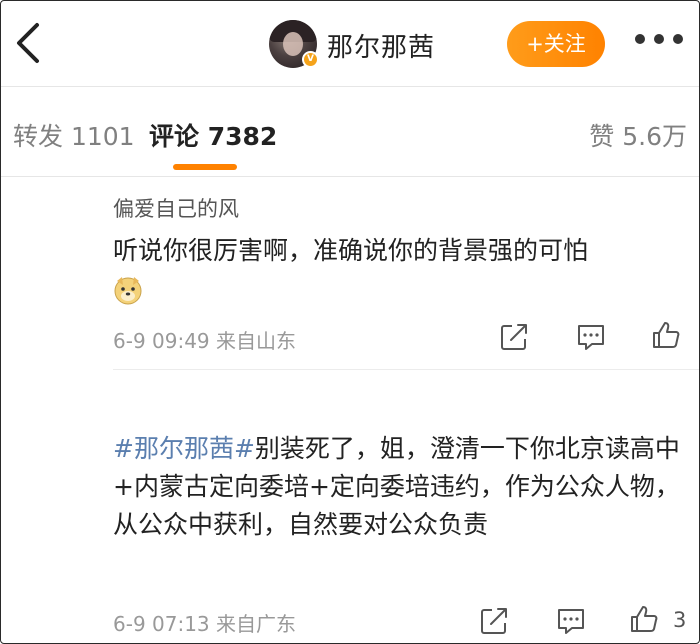  Describe the element at coordinates (310, 59) in the screenshot. I see `verified-badge: V` at that location.